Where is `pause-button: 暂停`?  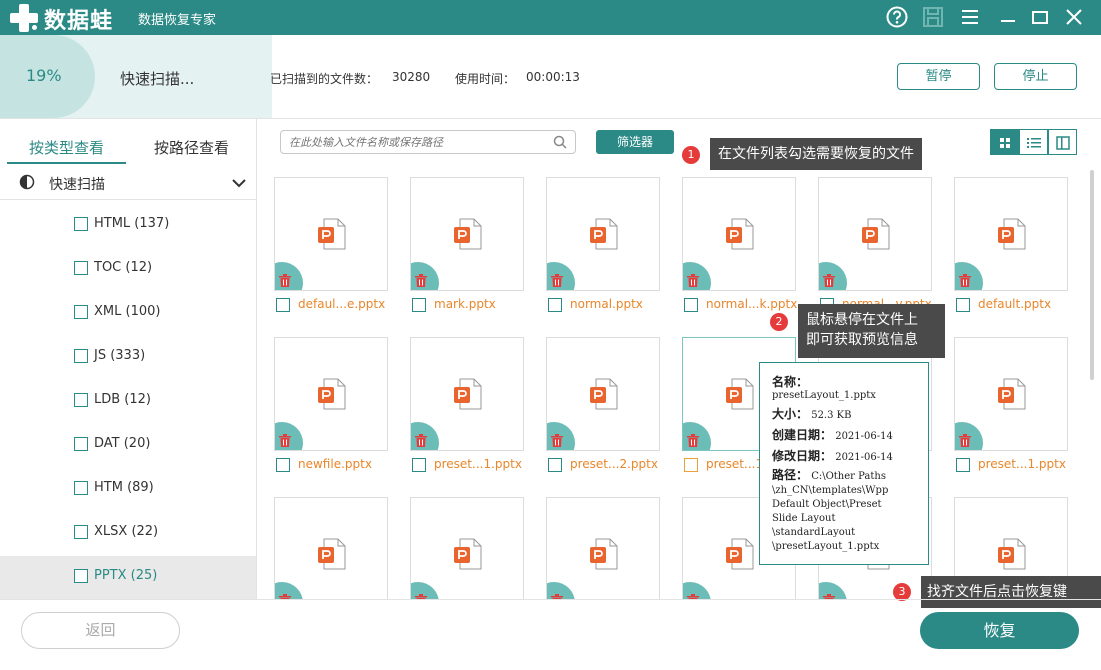 pause-button: 暂停 is located at coordinates (938, 76).